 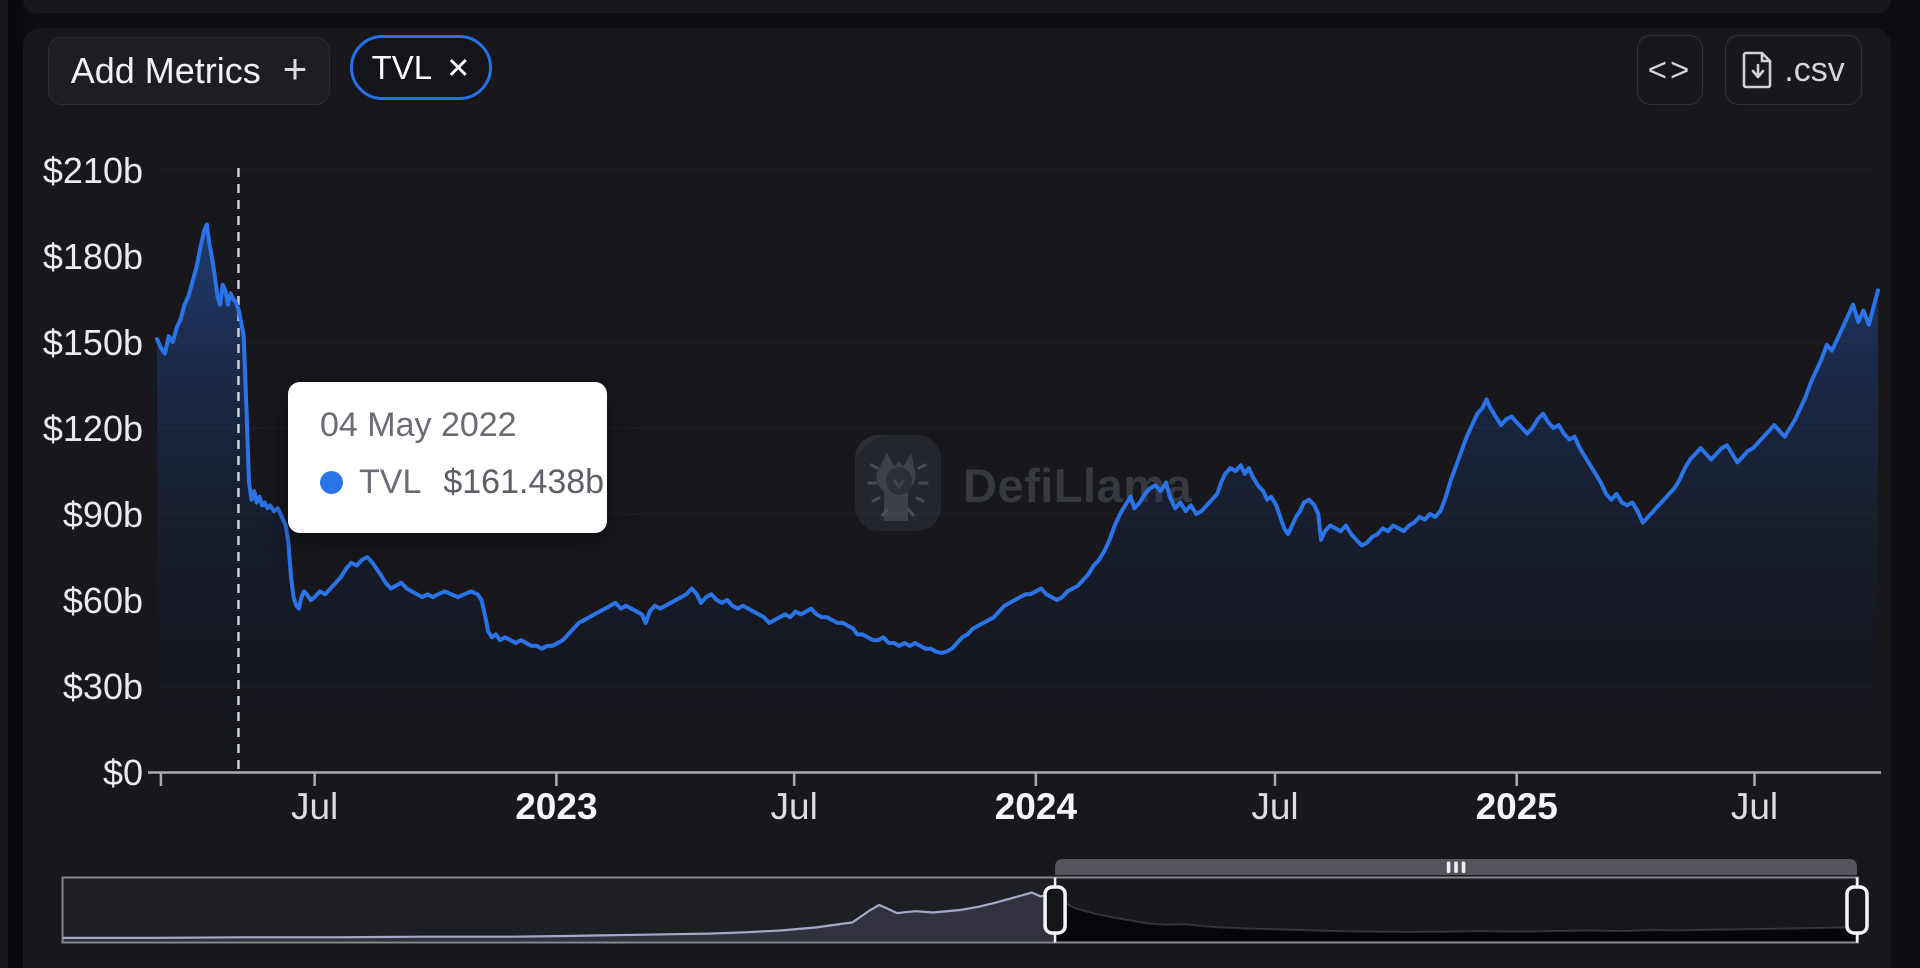 I want to click on csv-button-label: .csv, so click(x=1814, y=69).